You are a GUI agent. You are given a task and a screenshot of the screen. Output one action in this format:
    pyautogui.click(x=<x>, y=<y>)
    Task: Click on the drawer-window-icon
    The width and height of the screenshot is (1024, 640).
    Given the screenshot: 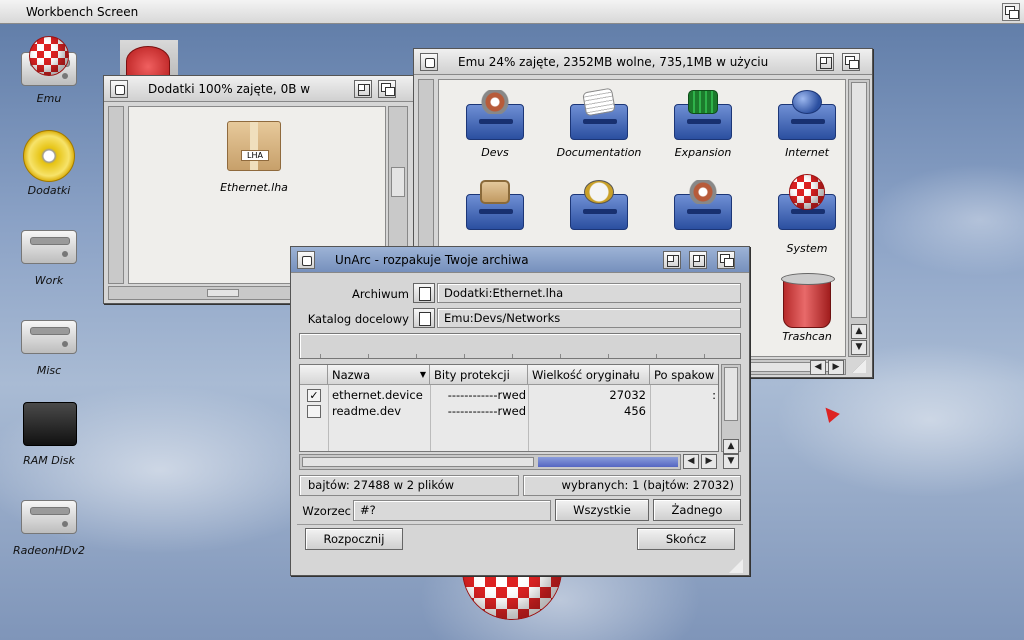 What is the action you would take?
    pyautogui.click(x=495, y=207)
    